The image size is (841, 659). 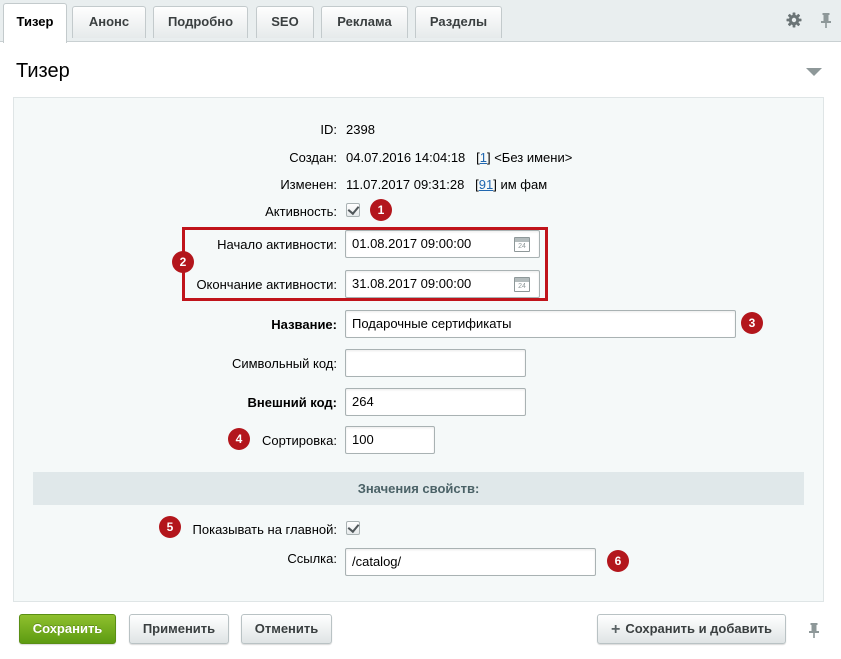 I want to click on badge-2: 2, so click(x=183, y=262).